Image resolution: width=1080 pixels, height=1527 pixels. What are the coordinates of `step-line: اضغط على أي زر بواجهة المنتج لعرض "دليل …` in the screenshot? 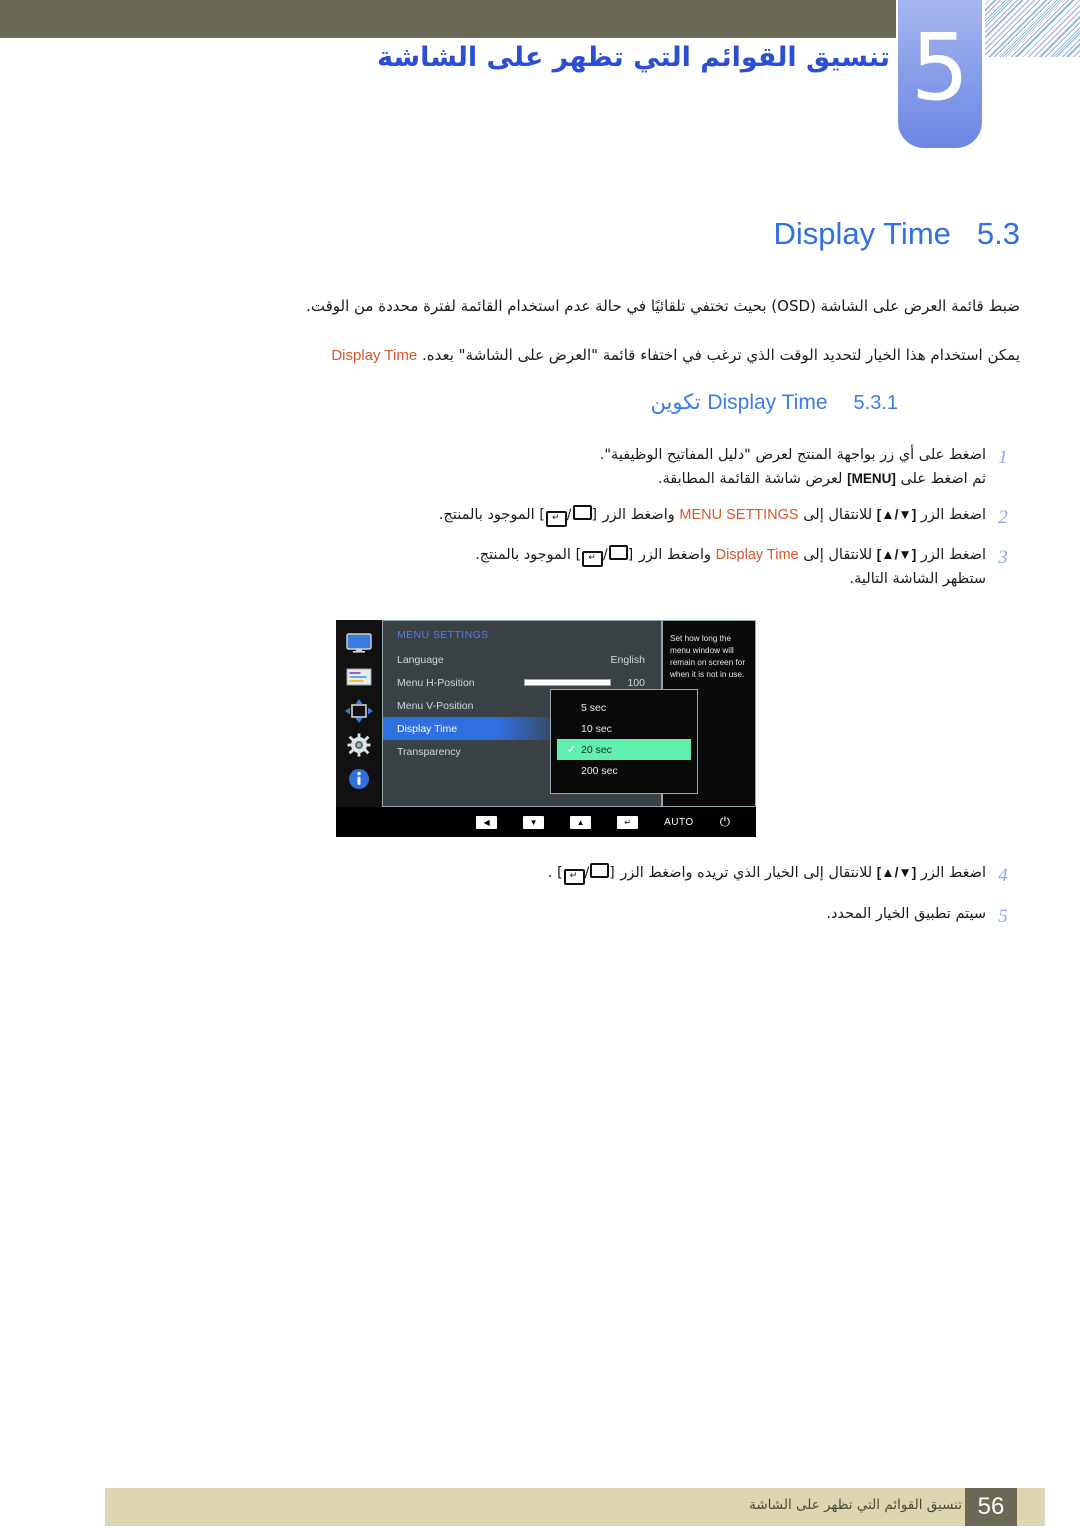 It's located at (792, 455).